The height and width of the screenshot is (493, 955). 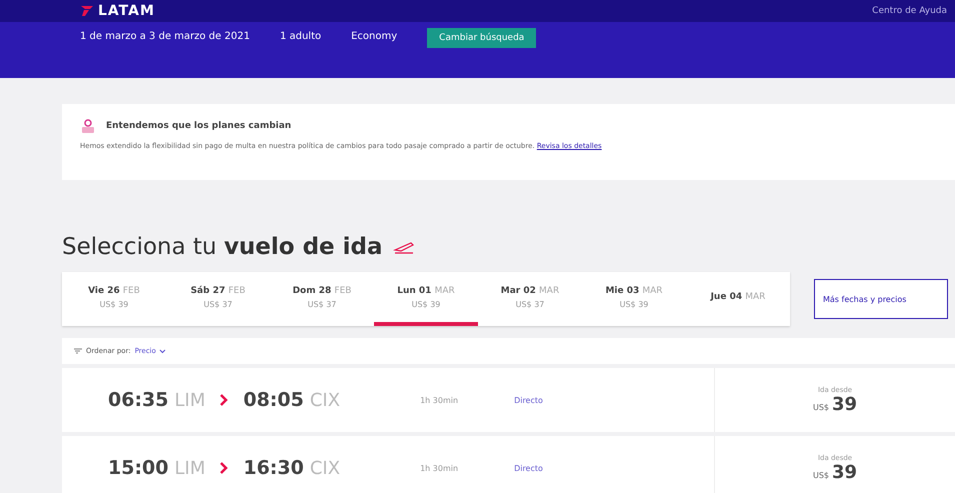 What do you see at coordinates (322, 299) in the screenshot?
I see `date-tab: Dom 28 FEB US$ 37` at bounding box center [322, 299].